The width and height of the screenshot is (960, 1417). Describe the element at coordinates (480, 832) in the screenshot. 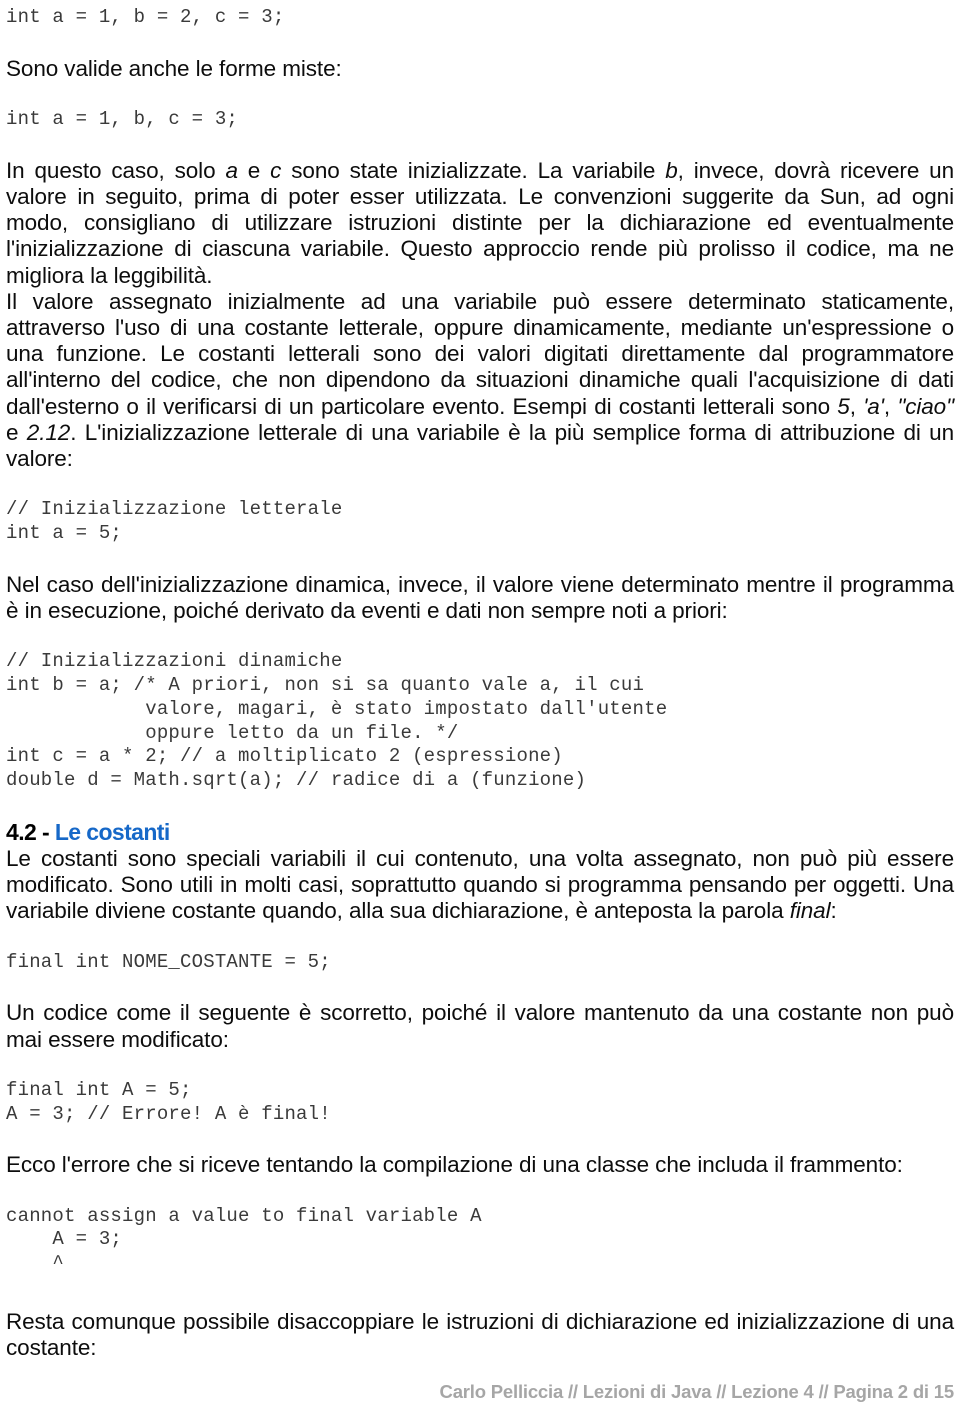

I see `section-heading-4-2: 4.2 - Le costanti` at that location.